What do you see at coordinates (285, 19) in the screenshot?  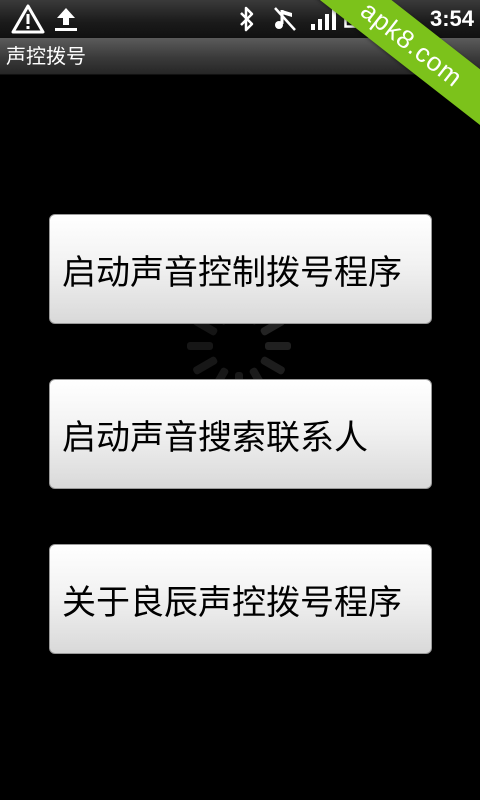 I see `vibrate-mute-icon` at bounding box center [285, 19].